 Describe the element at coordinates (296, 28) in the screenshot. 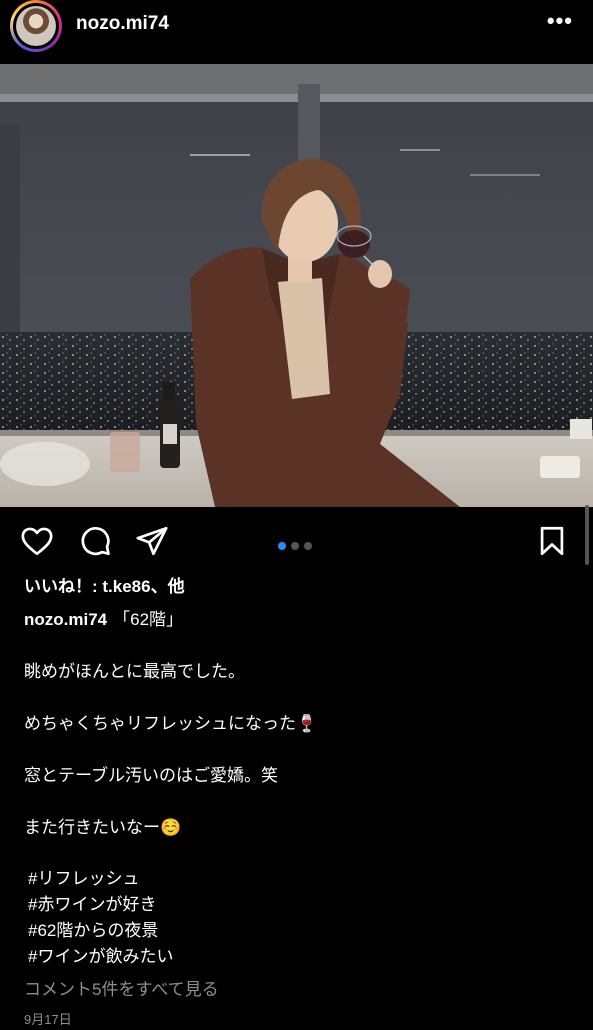

I see `post-header: nozo.mi74 •••` at that location.